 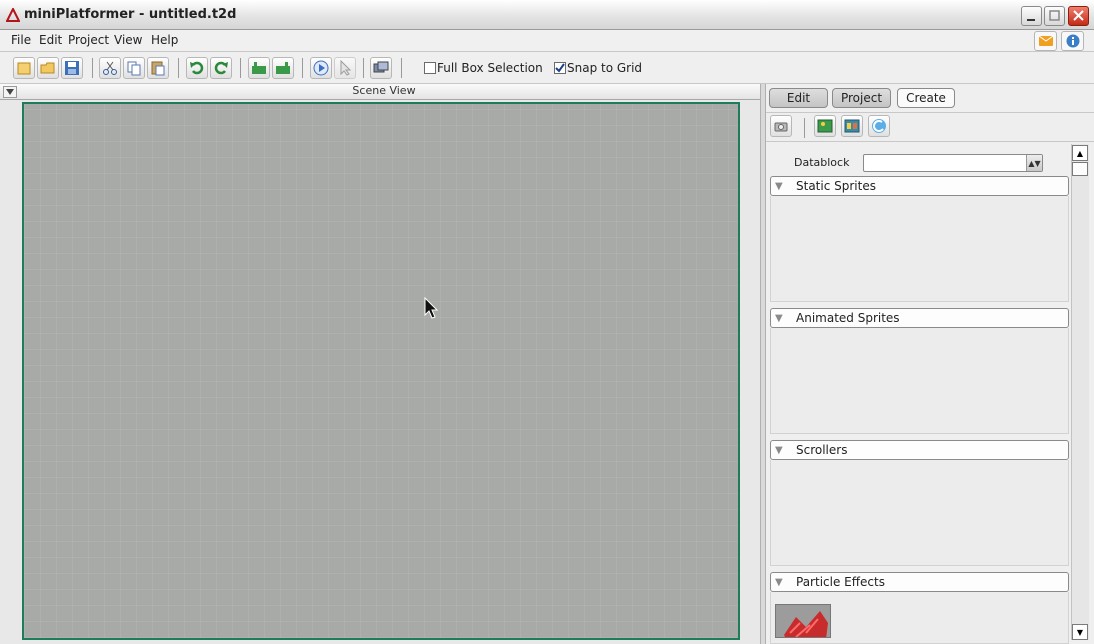 I want to click on scrollbar-thumb, so click(x=1080, y=169).